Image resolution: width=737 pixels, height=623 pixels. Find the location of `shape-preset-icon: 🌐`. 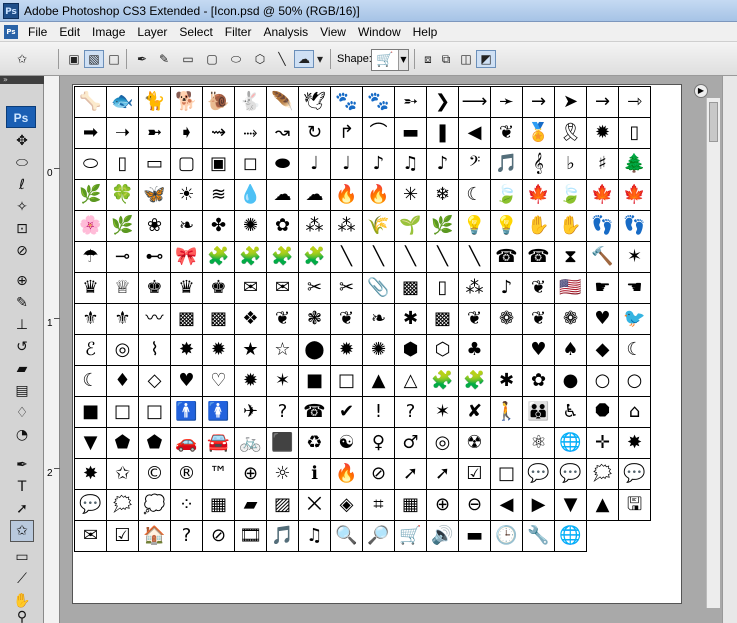

shape-preset-icon: 🌐 is located at coordinates (571, 443).